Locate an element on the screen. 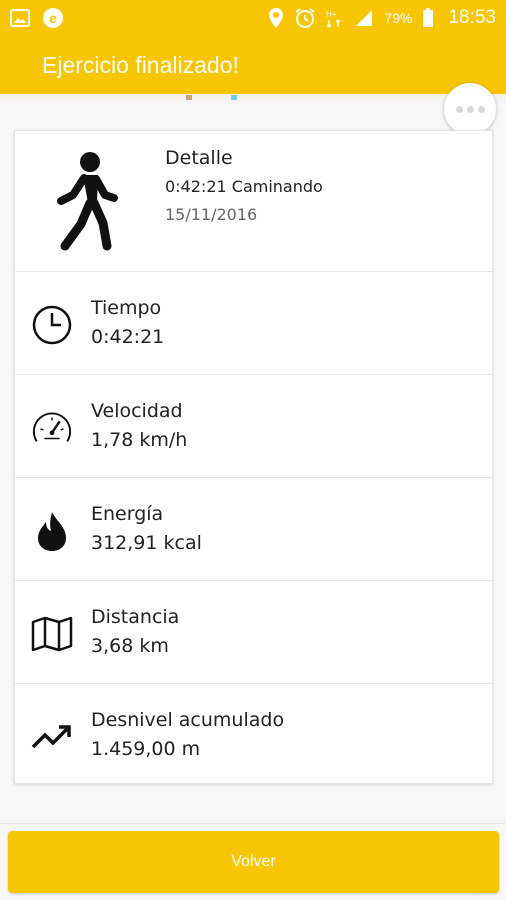 The image size is (506, 900). battery-icon is located at coordinates (428, 18).